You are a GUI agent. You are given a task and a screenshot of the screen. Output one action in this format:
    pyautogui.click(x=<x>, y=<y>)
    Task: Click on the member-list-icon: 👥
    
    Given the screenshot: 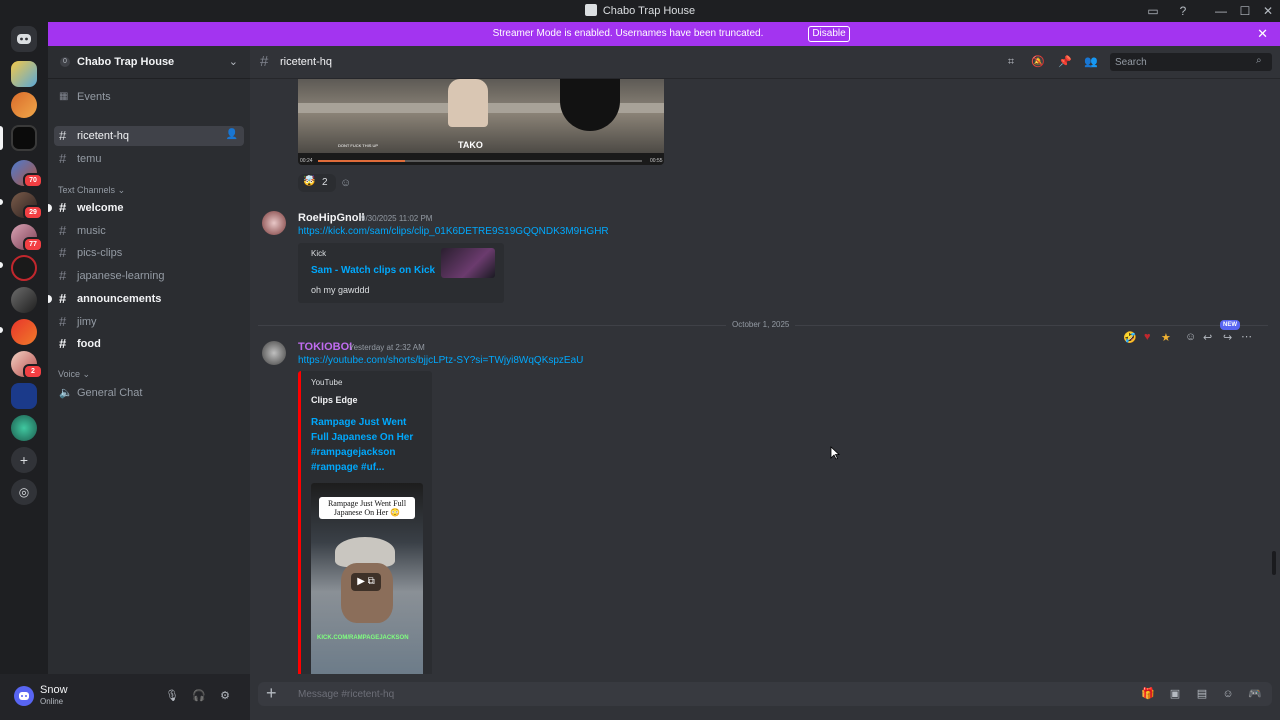 What is the action you would take?
    pyautogui.click(x=1091, y=62)
    